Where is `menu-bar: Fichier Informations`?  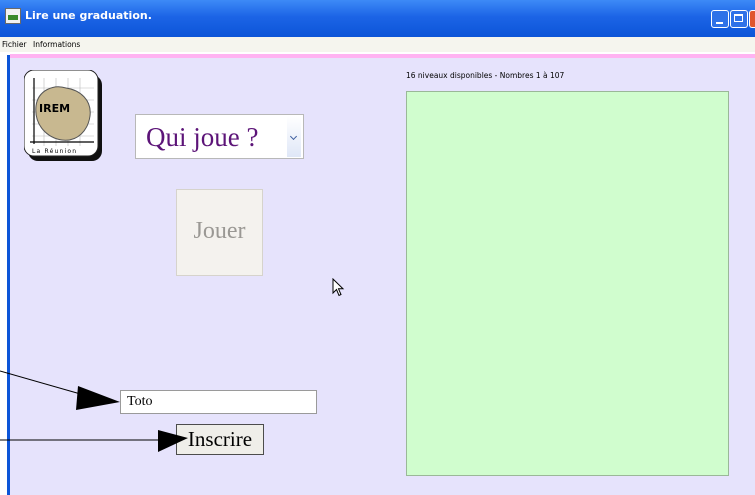
menu-bar: Fichier Informations is located at coordinates (377, 44).